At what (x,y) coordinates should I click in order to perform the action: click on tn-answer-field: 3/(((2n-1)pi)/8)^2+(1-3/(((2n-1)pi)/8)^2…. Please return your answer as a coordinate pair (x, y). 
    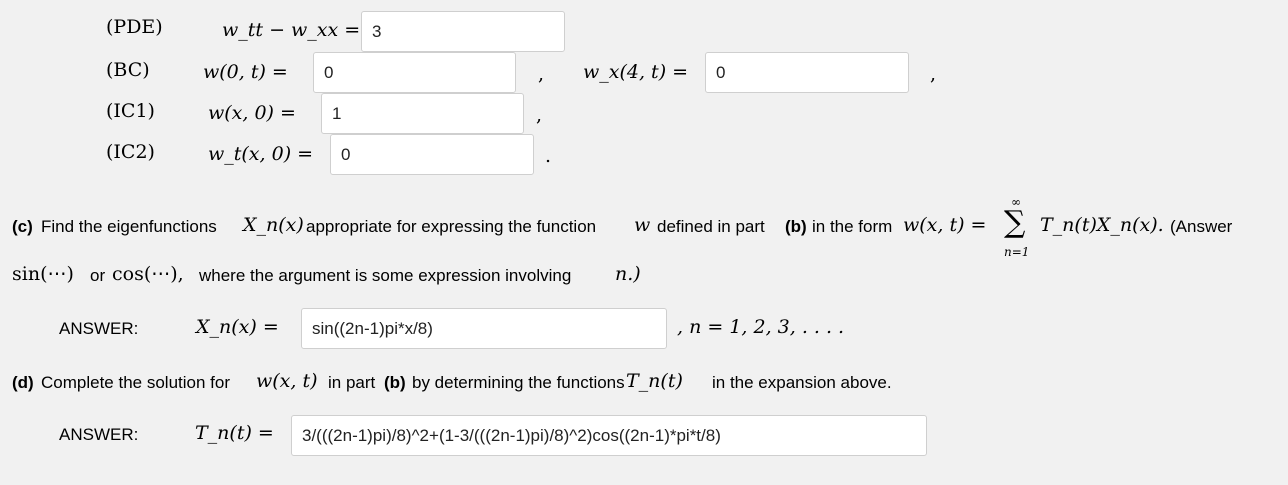
    Looking at the image, I should click on (609, 435).